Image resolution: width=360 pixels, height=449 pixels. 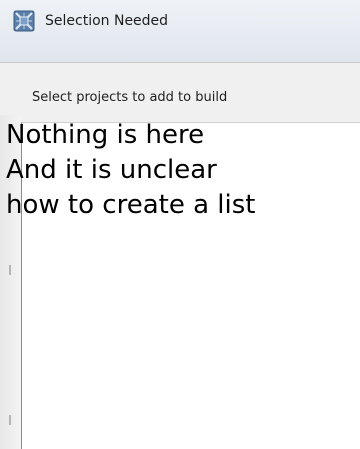 I want to click on app-window-icon, so click(x=24, y=21).